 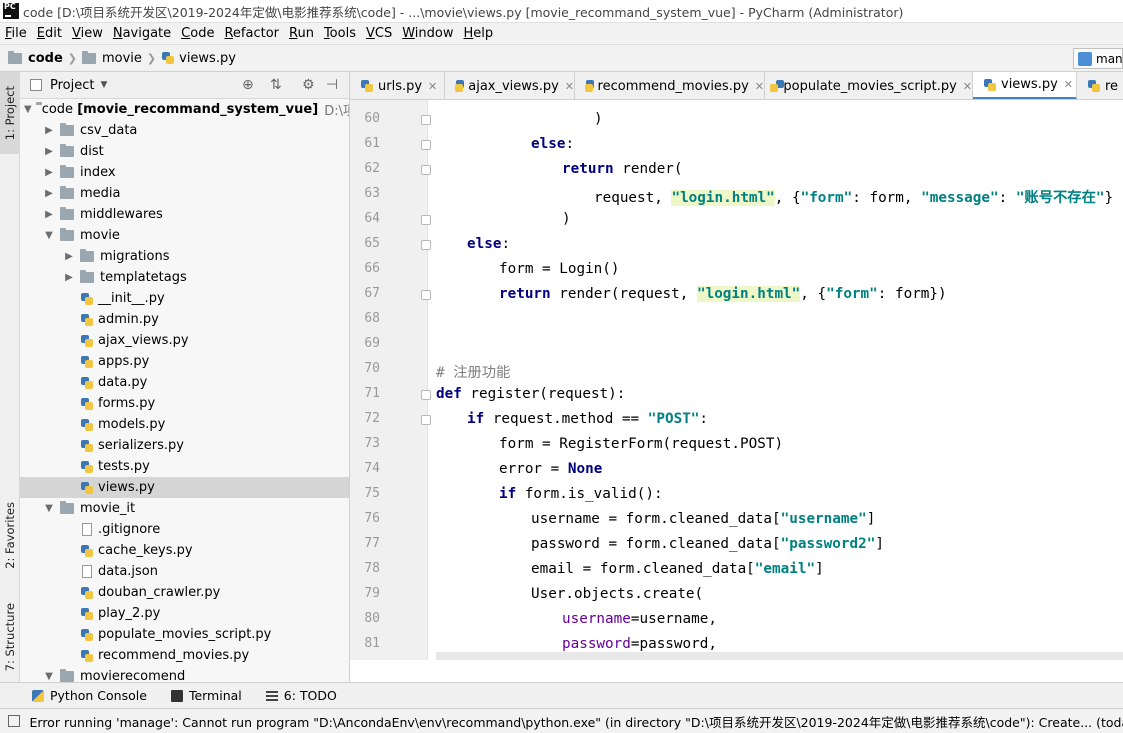 What do you see at coordinates (10, 535) in the screenshot?
I see `tool-window-favorites-tab: 2: Favorites` at bounding box center [10, 535].